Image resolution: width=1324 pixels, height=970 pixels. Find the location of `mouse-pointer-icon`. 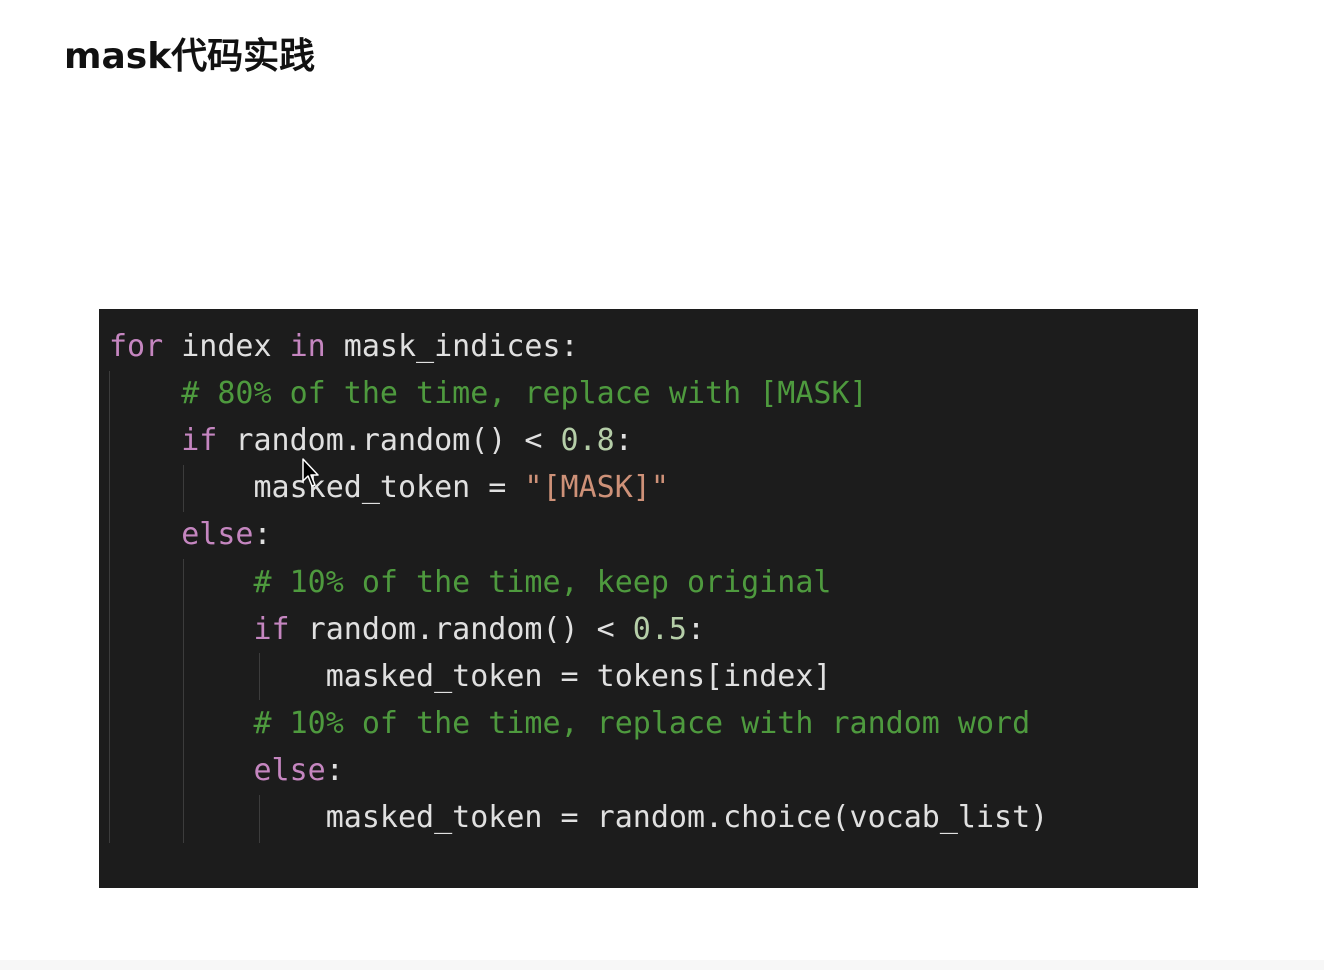

mouse-pointer-icon is located at coordinates (310, 472).